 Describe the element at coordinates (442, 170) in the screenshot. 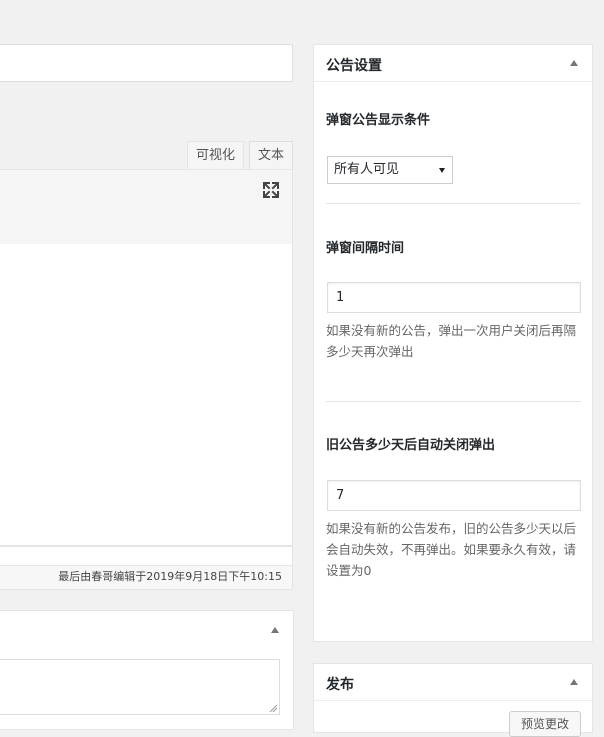

I see `dropdown-arrow-icon` at that location.